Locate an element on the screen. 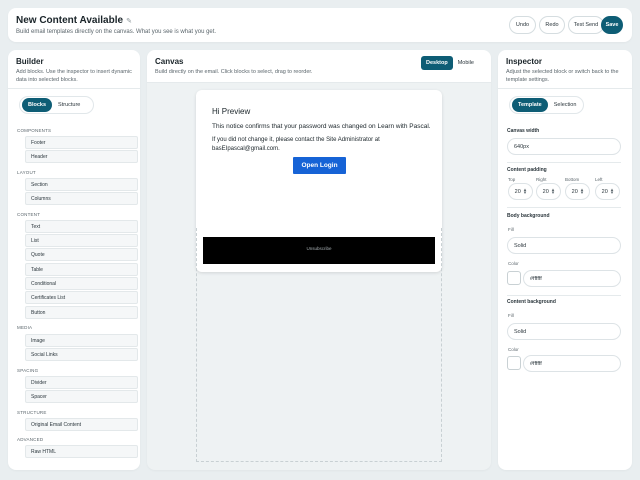 This screenshot has width=640, height=480. block-quote: Quote is located at coordinates (81, 254).